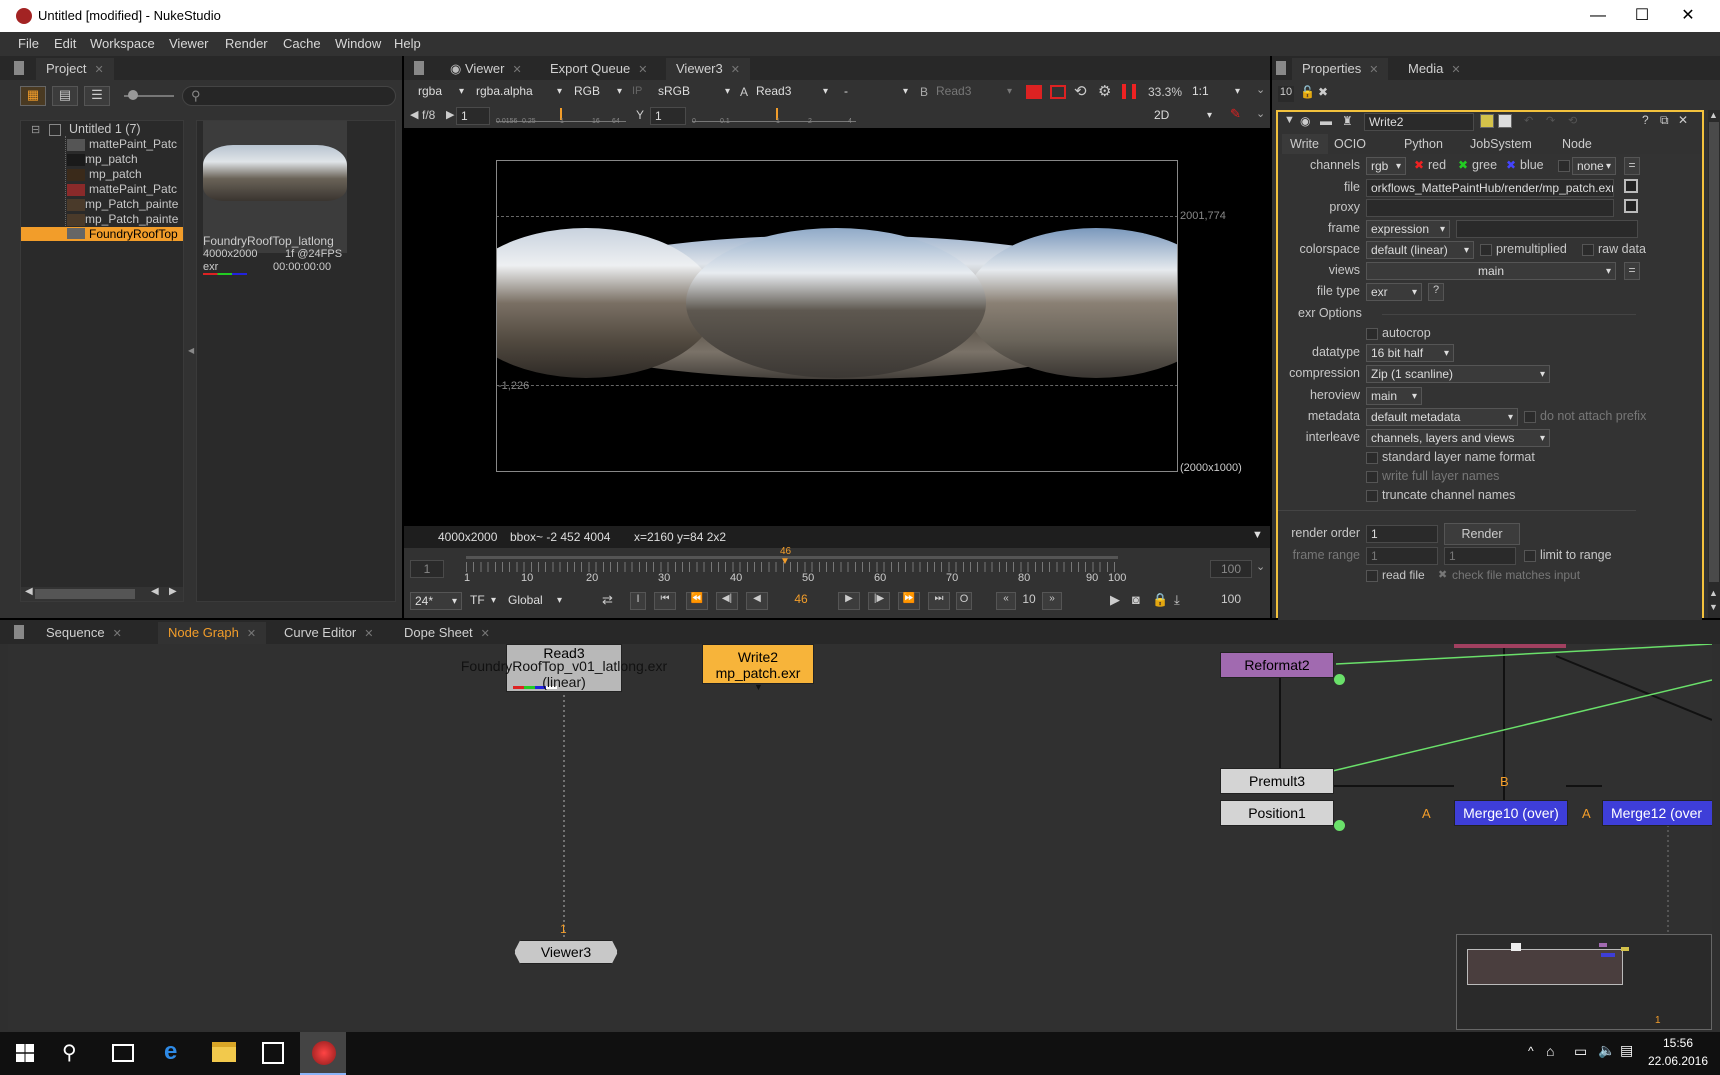  I want to click on minimap-viewport, so click(1545, 967).